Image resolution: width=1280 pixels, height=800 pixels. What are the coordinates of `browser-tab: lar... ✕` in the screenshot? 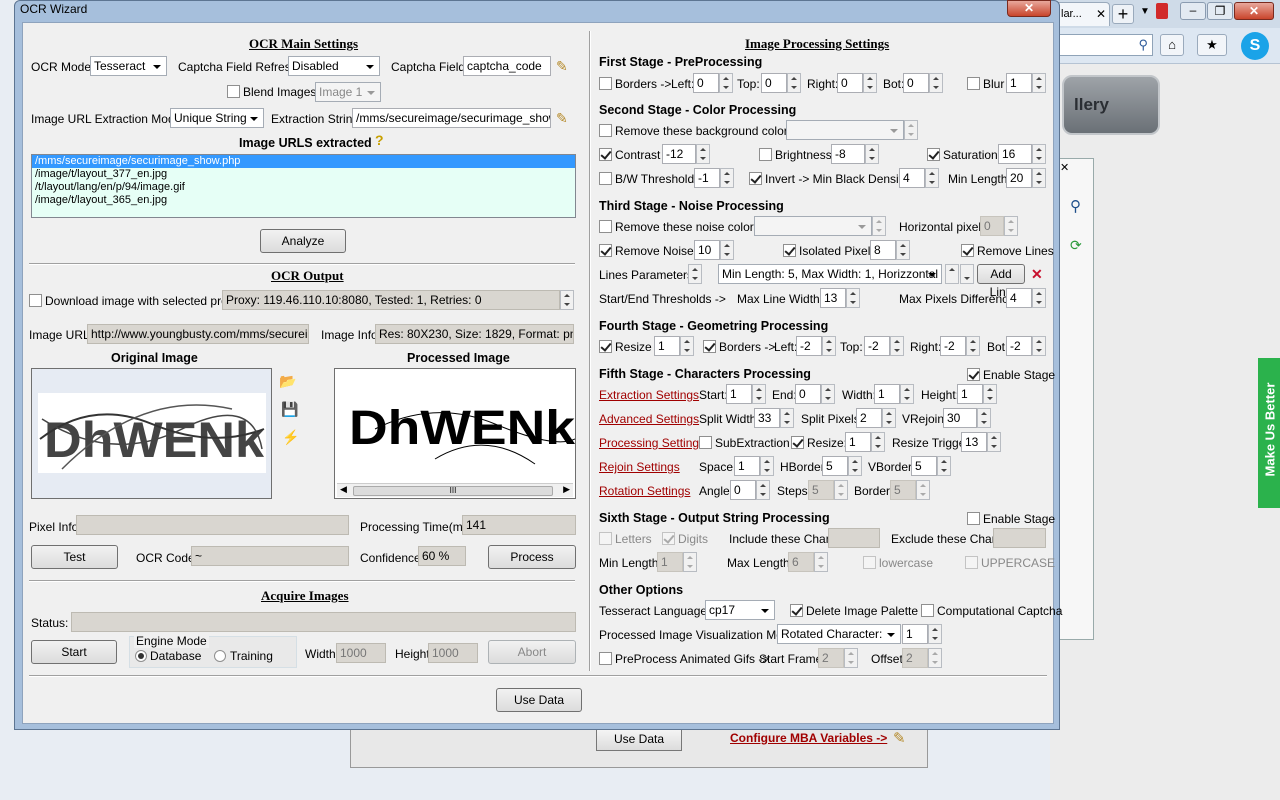 It's located at (1083, 14).